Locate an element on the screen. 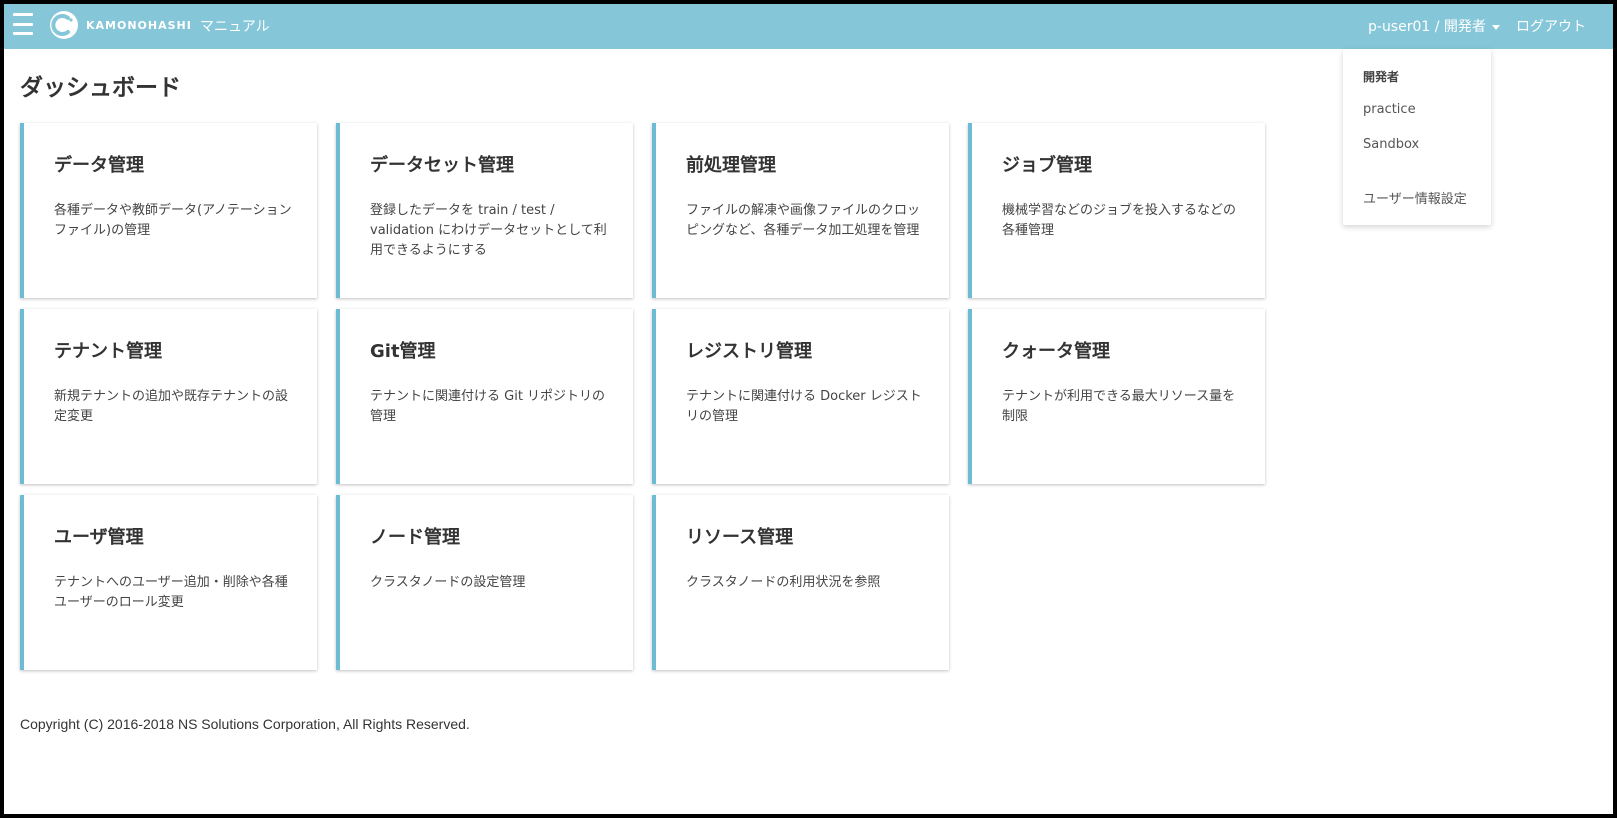  card-data-management: データ管理 各種データや教師データ(アノテーションファイル)の管理 is located at coordinates (168, 210).